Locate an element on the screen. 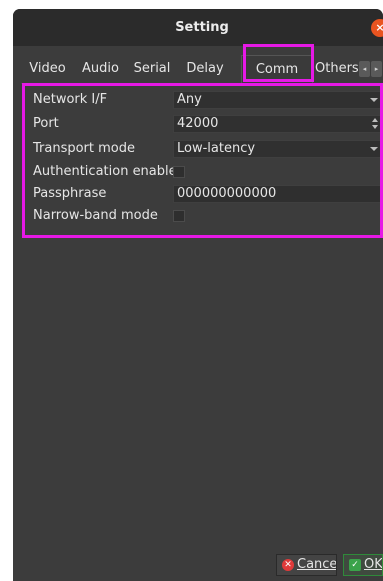  ok-button: ✓ OK is located at coordinates (363, 565).